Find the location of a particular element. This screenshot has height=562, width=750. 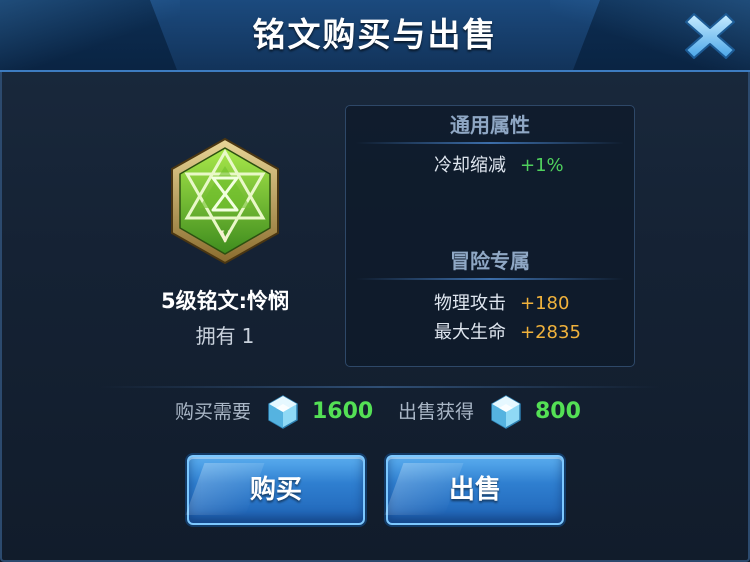

close-button is located at coordinates (710, 36).